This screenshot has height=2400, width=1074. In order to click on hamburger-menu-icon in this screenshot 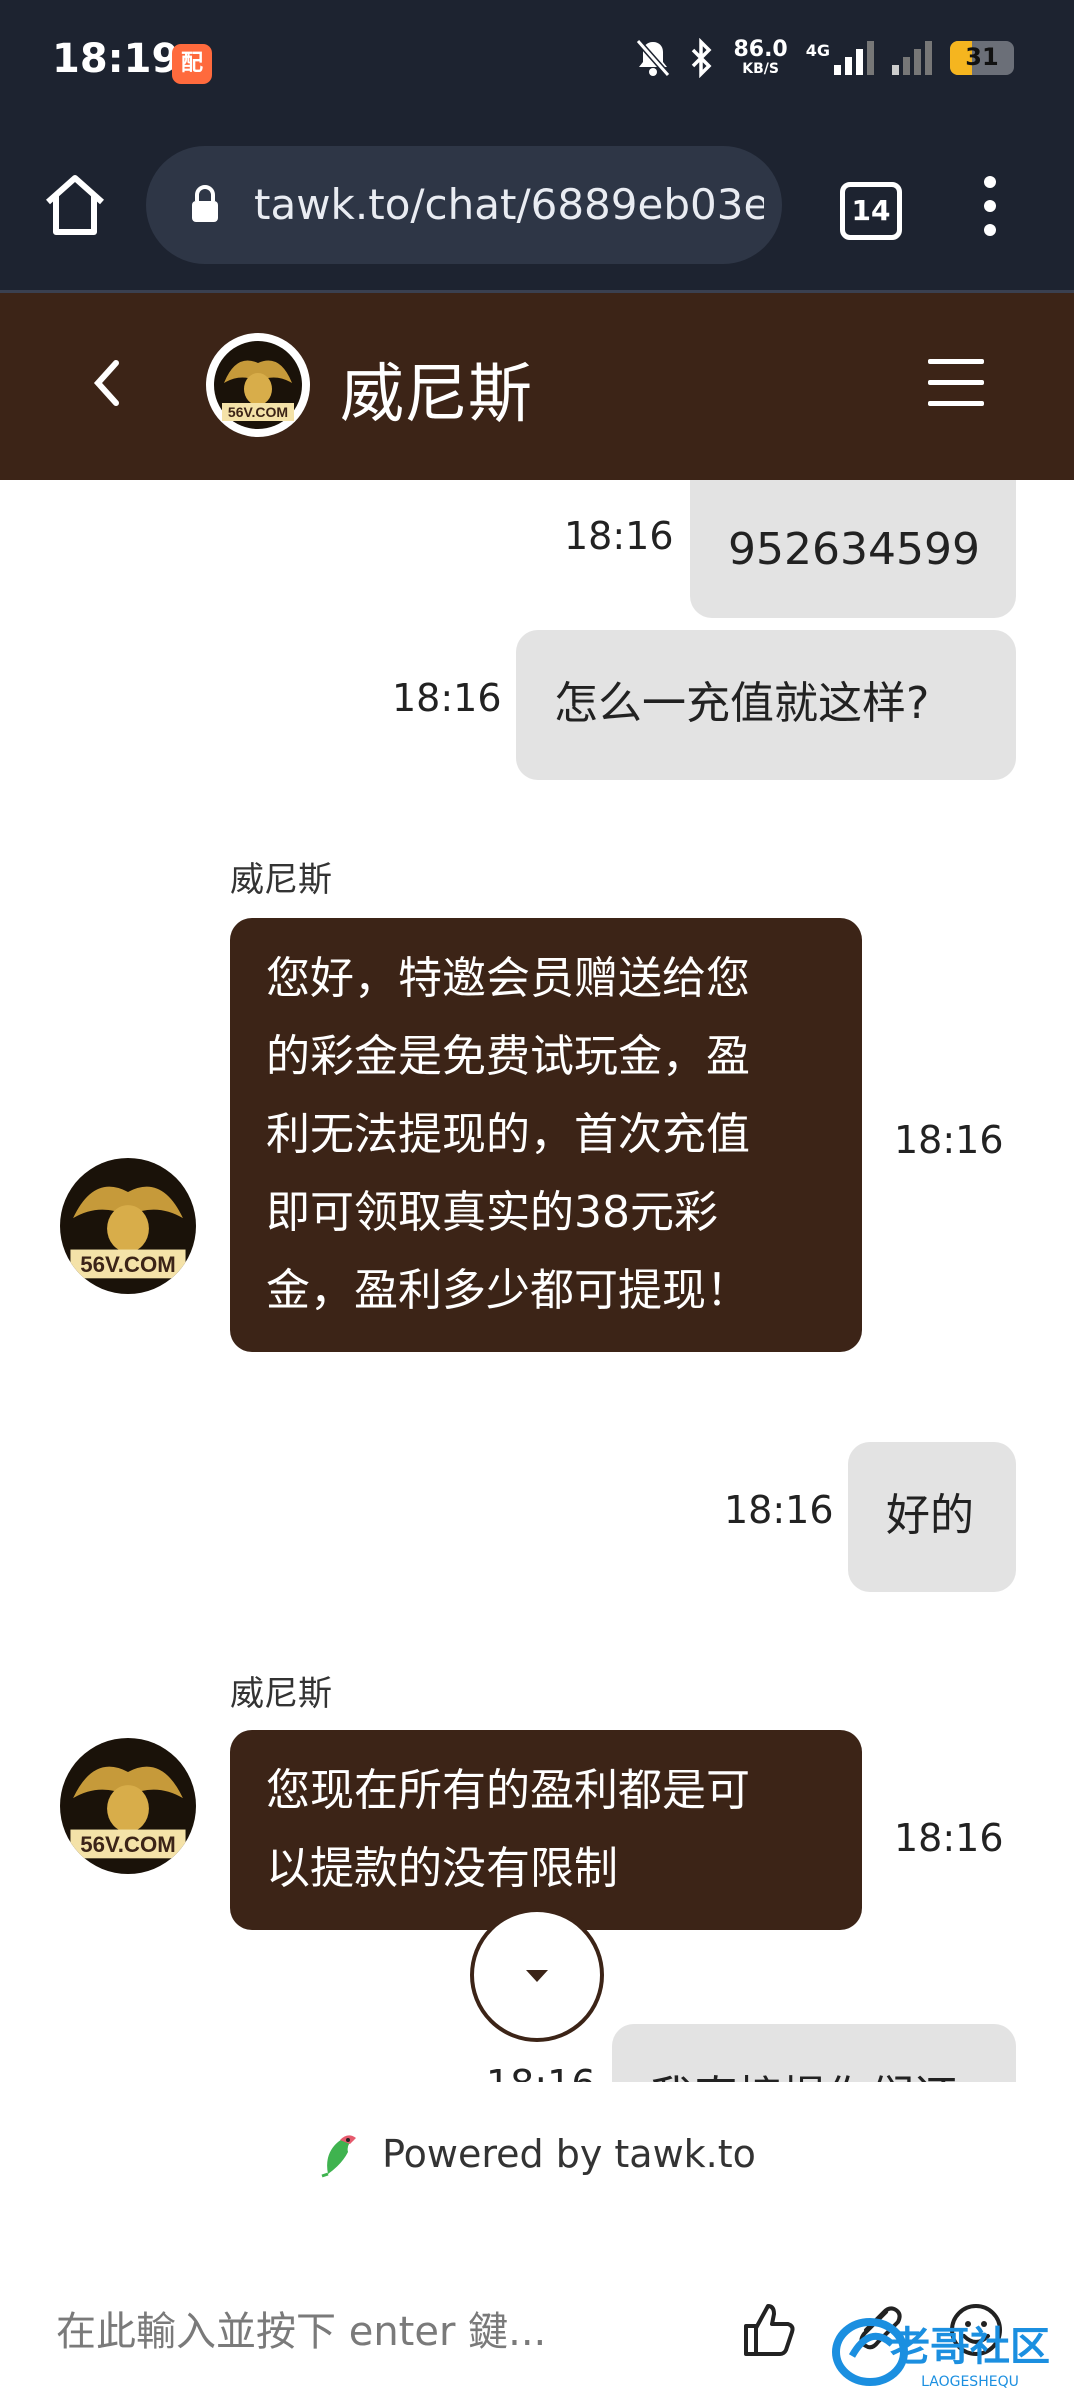, I will do `click(956, 384)`.